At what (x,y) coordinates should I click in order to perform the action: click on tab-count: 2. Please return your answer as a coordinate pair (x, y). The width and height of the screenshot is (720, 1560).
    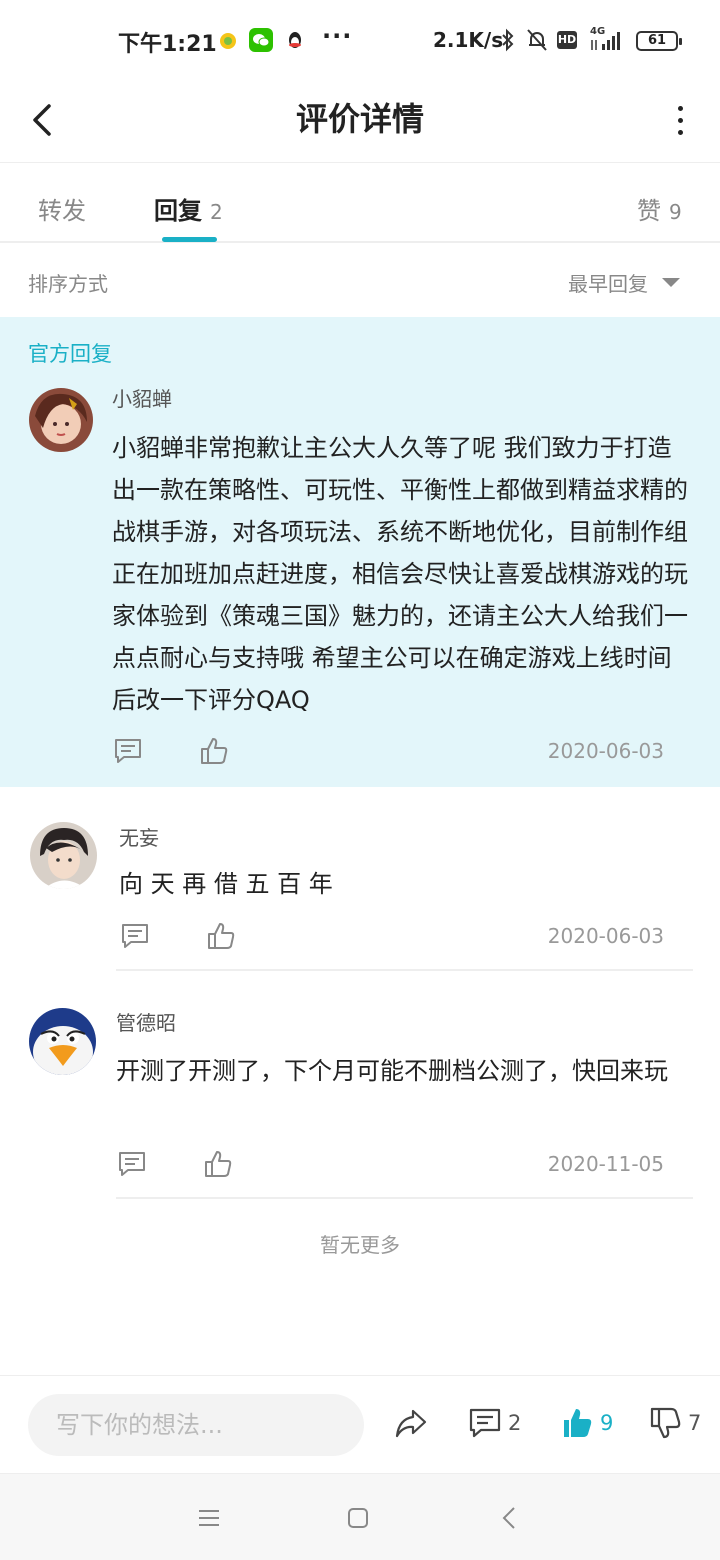
    Looking at the image, I should click on (216, 212).